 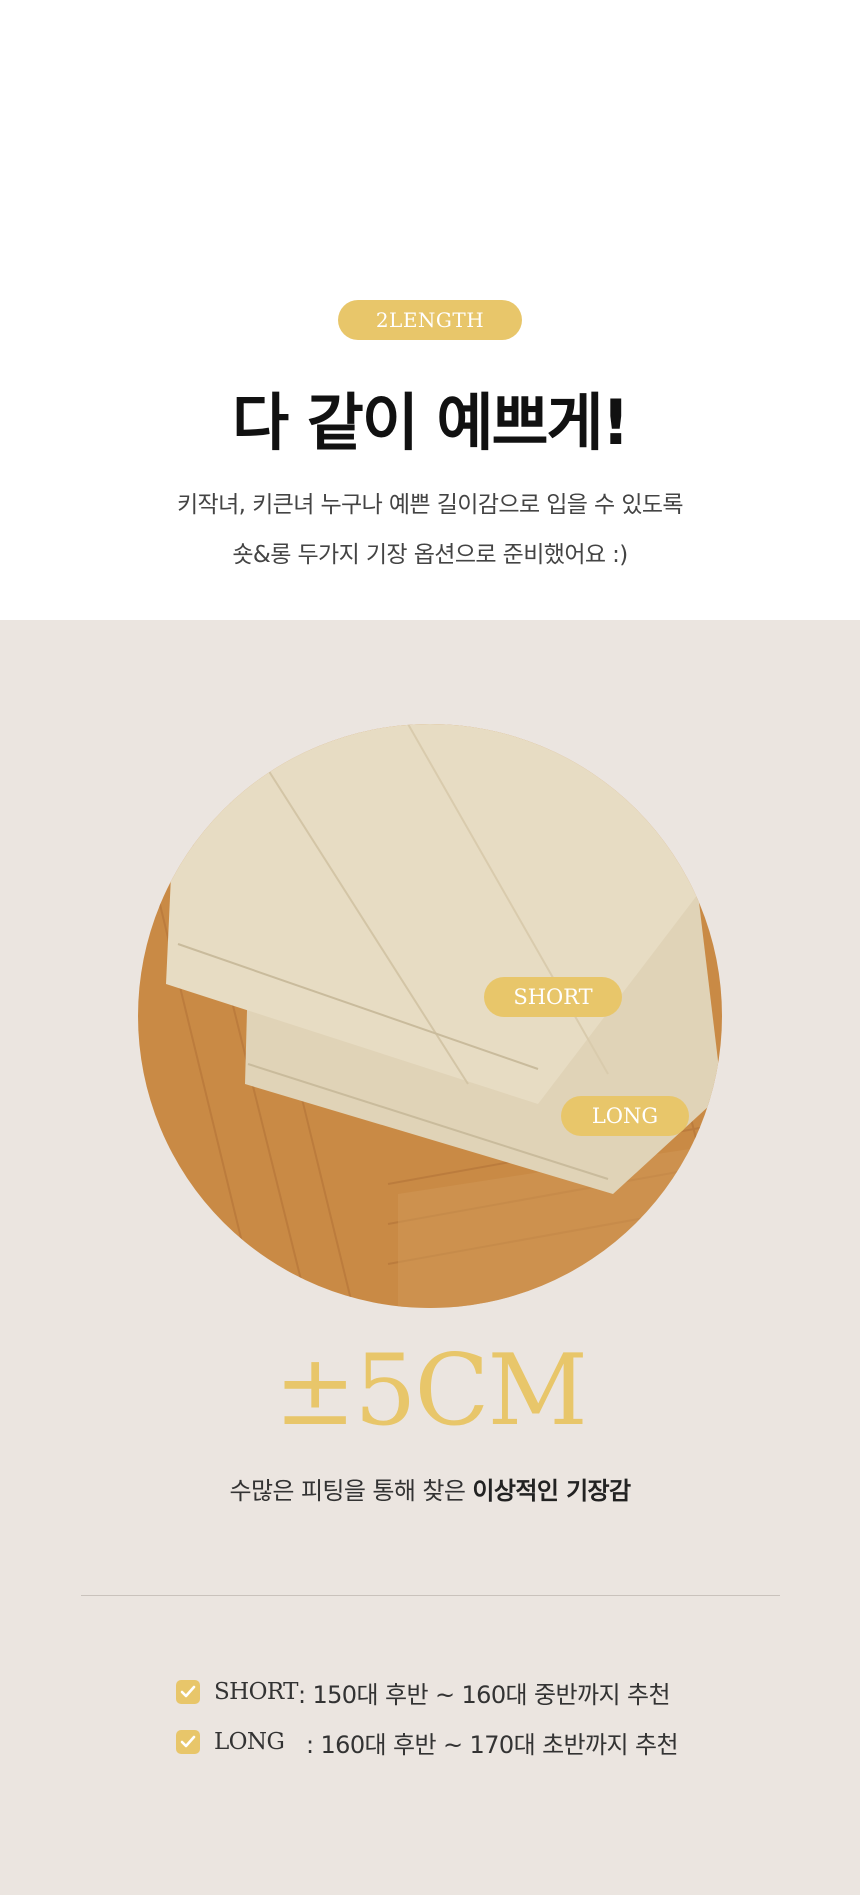 What do you see at coordinates (351, 1491) in the screenshot?
I see `fit-caption-plain: 수많은 피팅을 통해 찾은` at bounding box center [351, 1491].